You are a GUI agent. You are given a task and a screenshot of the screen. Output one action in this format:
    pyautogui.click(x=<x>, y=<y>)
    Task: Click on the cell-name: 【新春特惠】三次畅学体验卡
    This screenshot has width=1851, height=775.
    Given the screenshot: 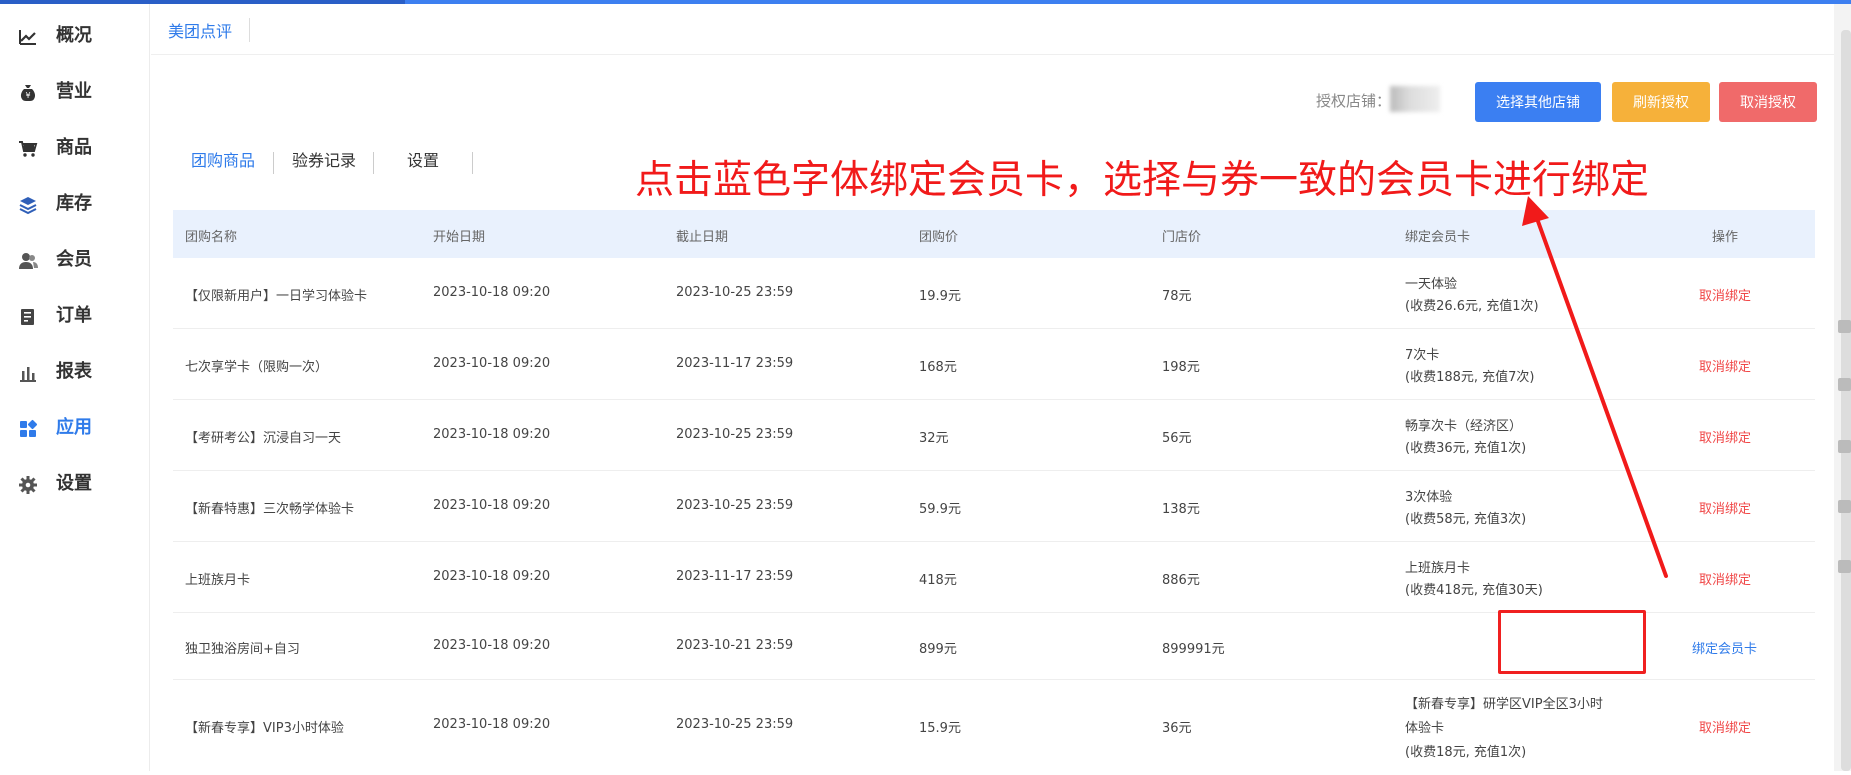 What is the action you would take?
    pyautogui.click(x=270, y=509)
    